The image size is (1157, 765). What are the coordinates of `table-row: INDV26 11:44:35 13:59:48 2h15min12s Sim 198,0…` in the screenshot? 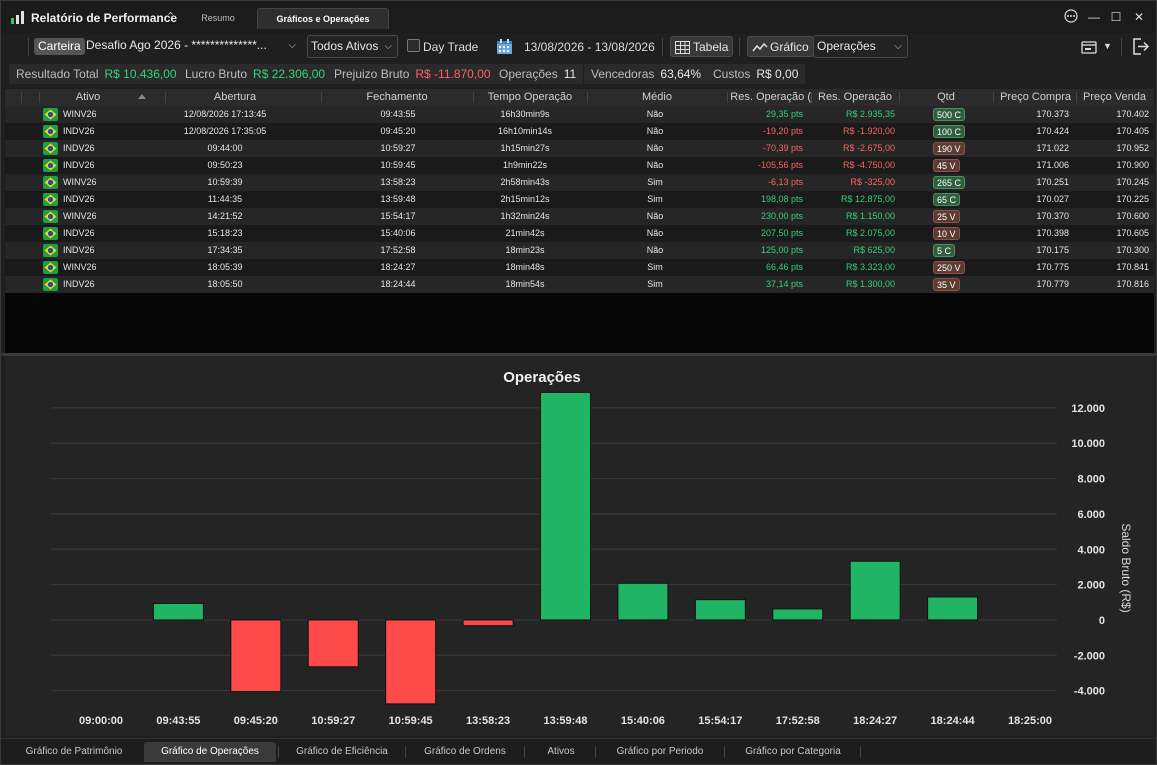 It's located at (579, 199).